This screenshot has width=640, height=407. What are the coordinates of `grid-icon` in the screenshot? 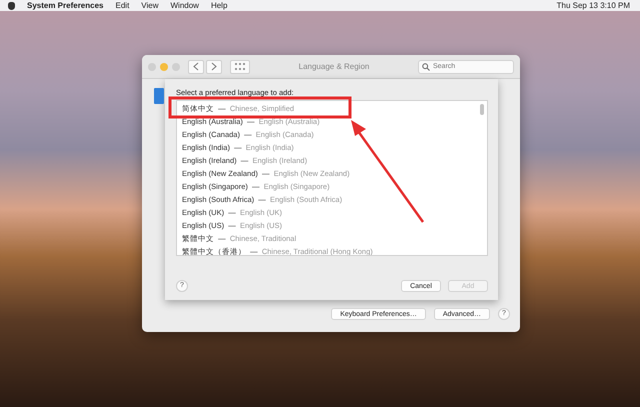 It's located at (240, 66).